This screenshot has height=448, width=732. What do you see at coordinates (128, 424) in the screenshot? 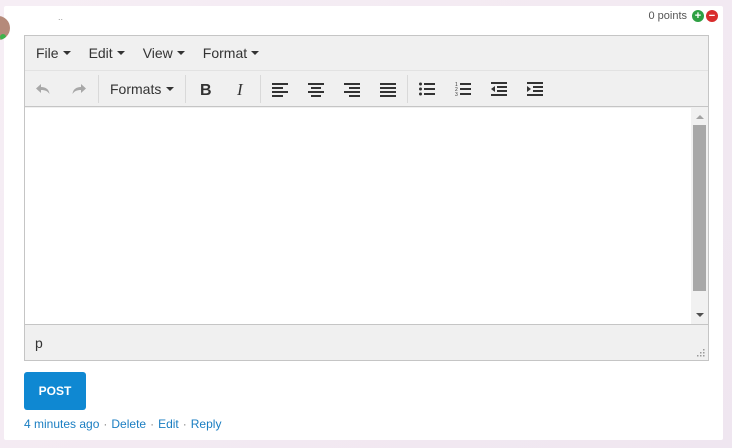
I see `delete-link: Delete` at bounding box center [128, 424].